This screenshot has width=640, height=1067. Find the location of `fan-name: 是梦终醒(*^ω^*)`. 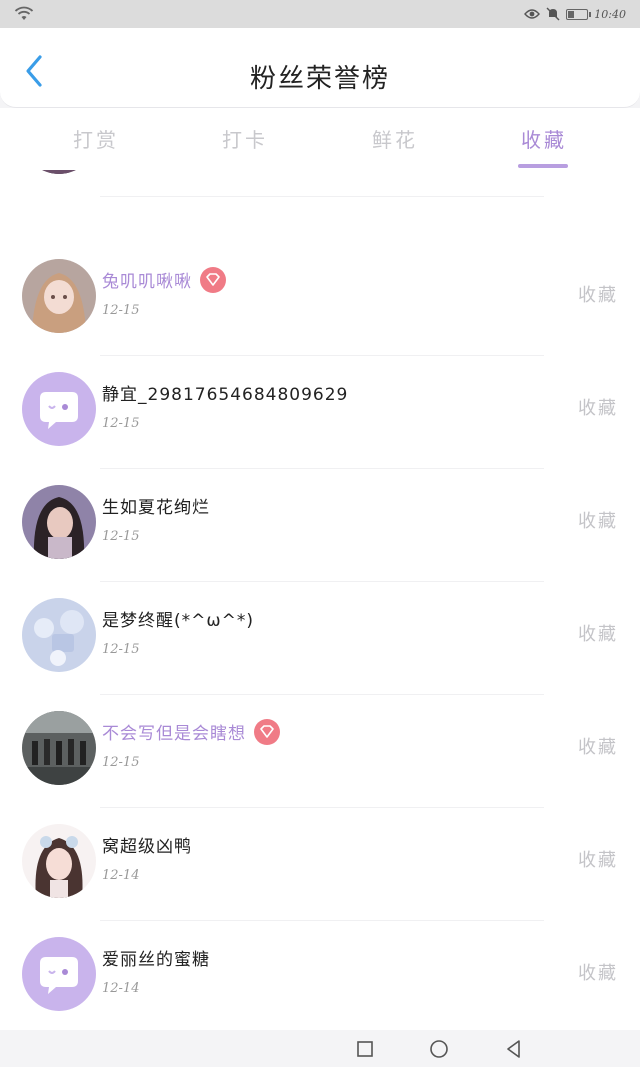

fan-name: 是梦终醒(*^ω^*) is located at coordinates (178, 621).